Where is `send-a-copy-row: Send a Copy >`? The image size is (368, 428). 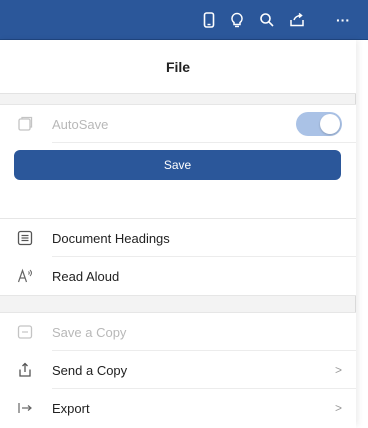 send-a-copy-row: Send a Copy > is located at coordinates (178, 370).